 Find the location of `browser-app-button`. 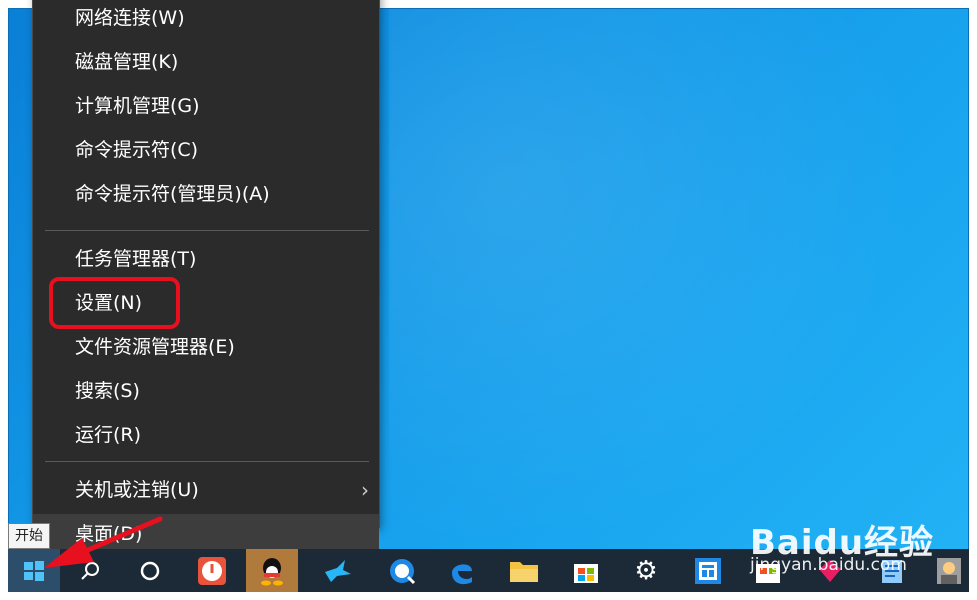

browser-app-button is located at coordinates (402, 570).